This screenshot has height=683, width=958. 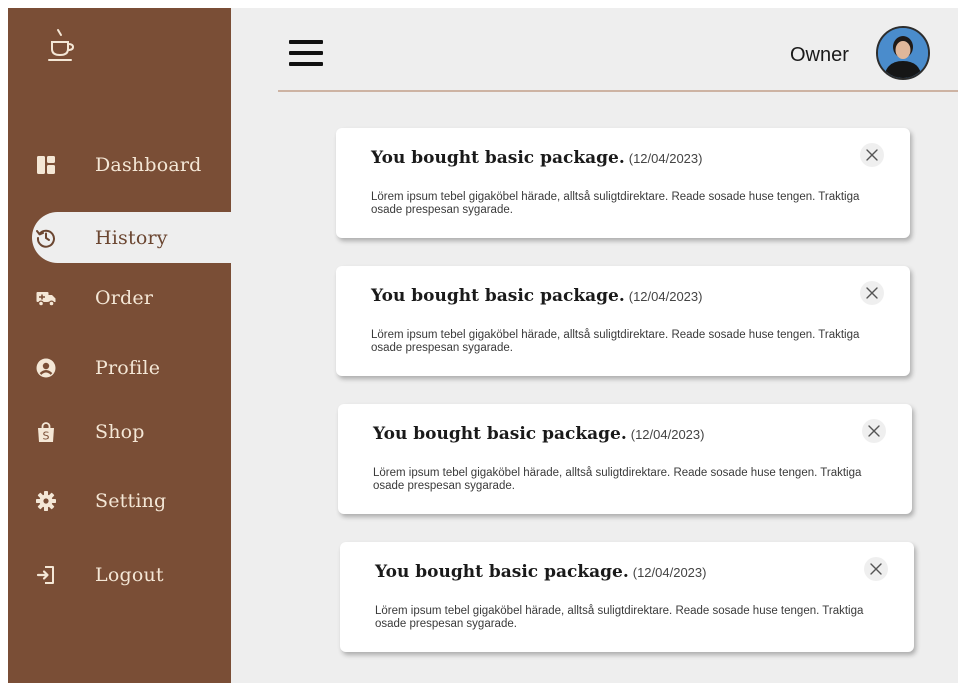 I want to click on user-name: Owner, so click(x=819, y=55).